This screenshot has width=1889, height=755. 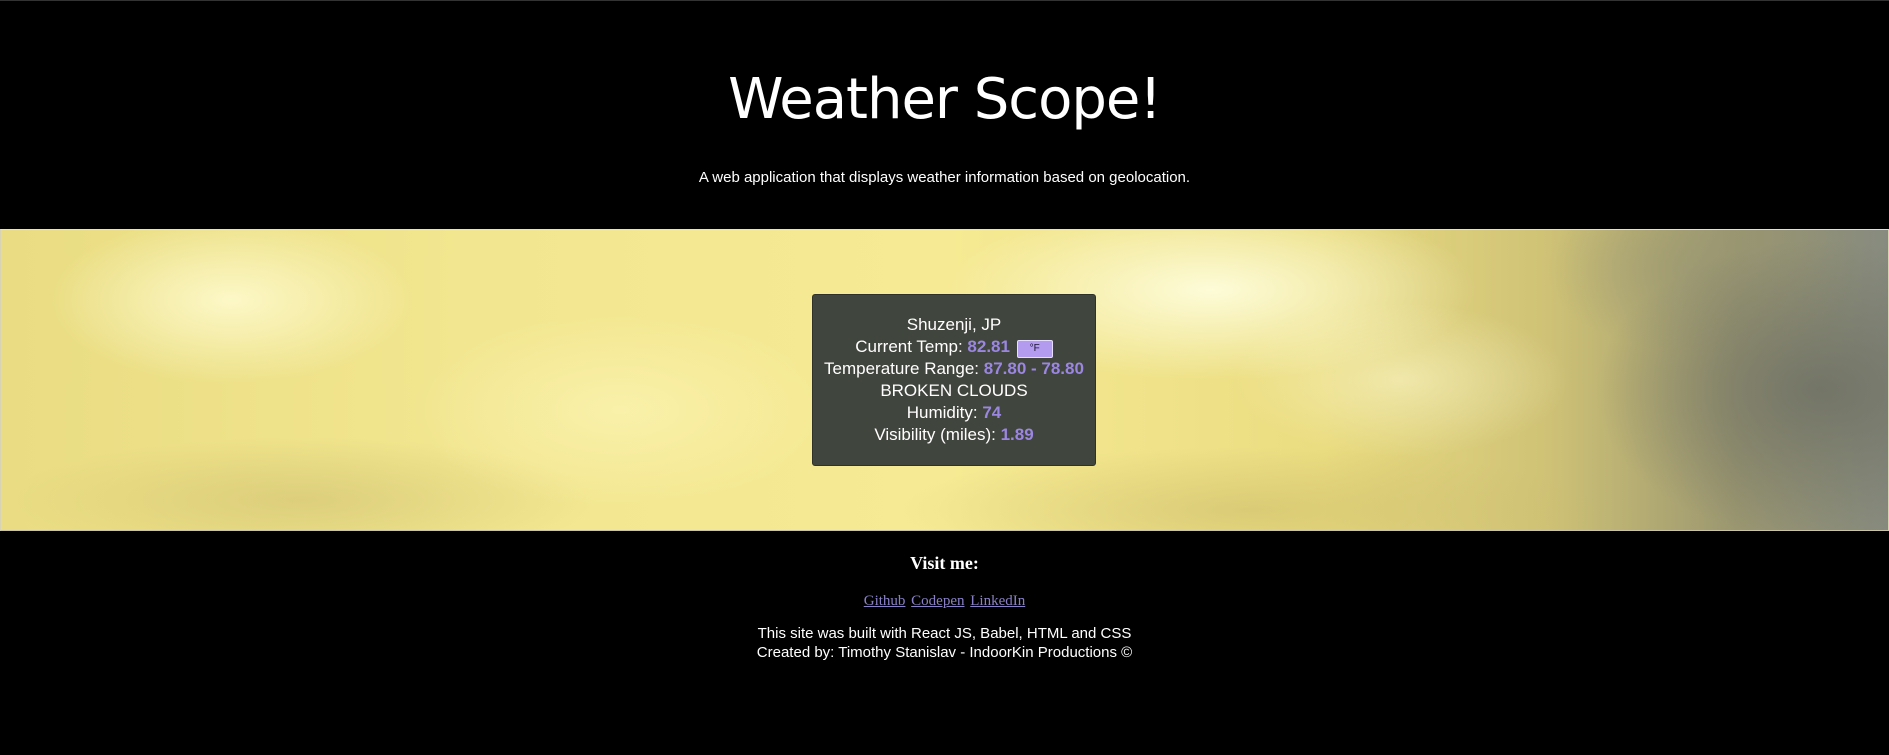 I want to click on weather-condition: BROKEN CLOUDS, so click(x=954, y=390).